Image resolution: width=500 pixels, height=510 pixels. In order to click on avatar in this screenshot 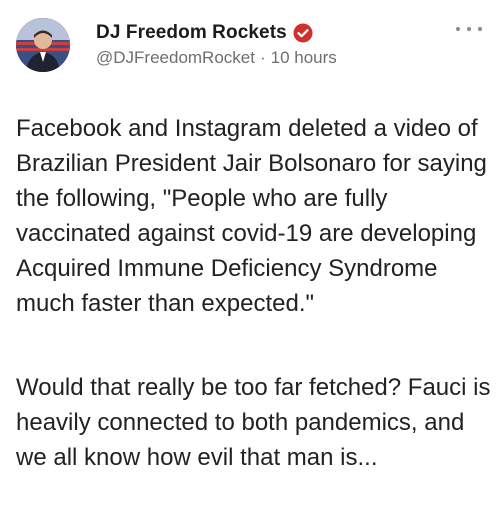, I will do `click(43, 45)`.